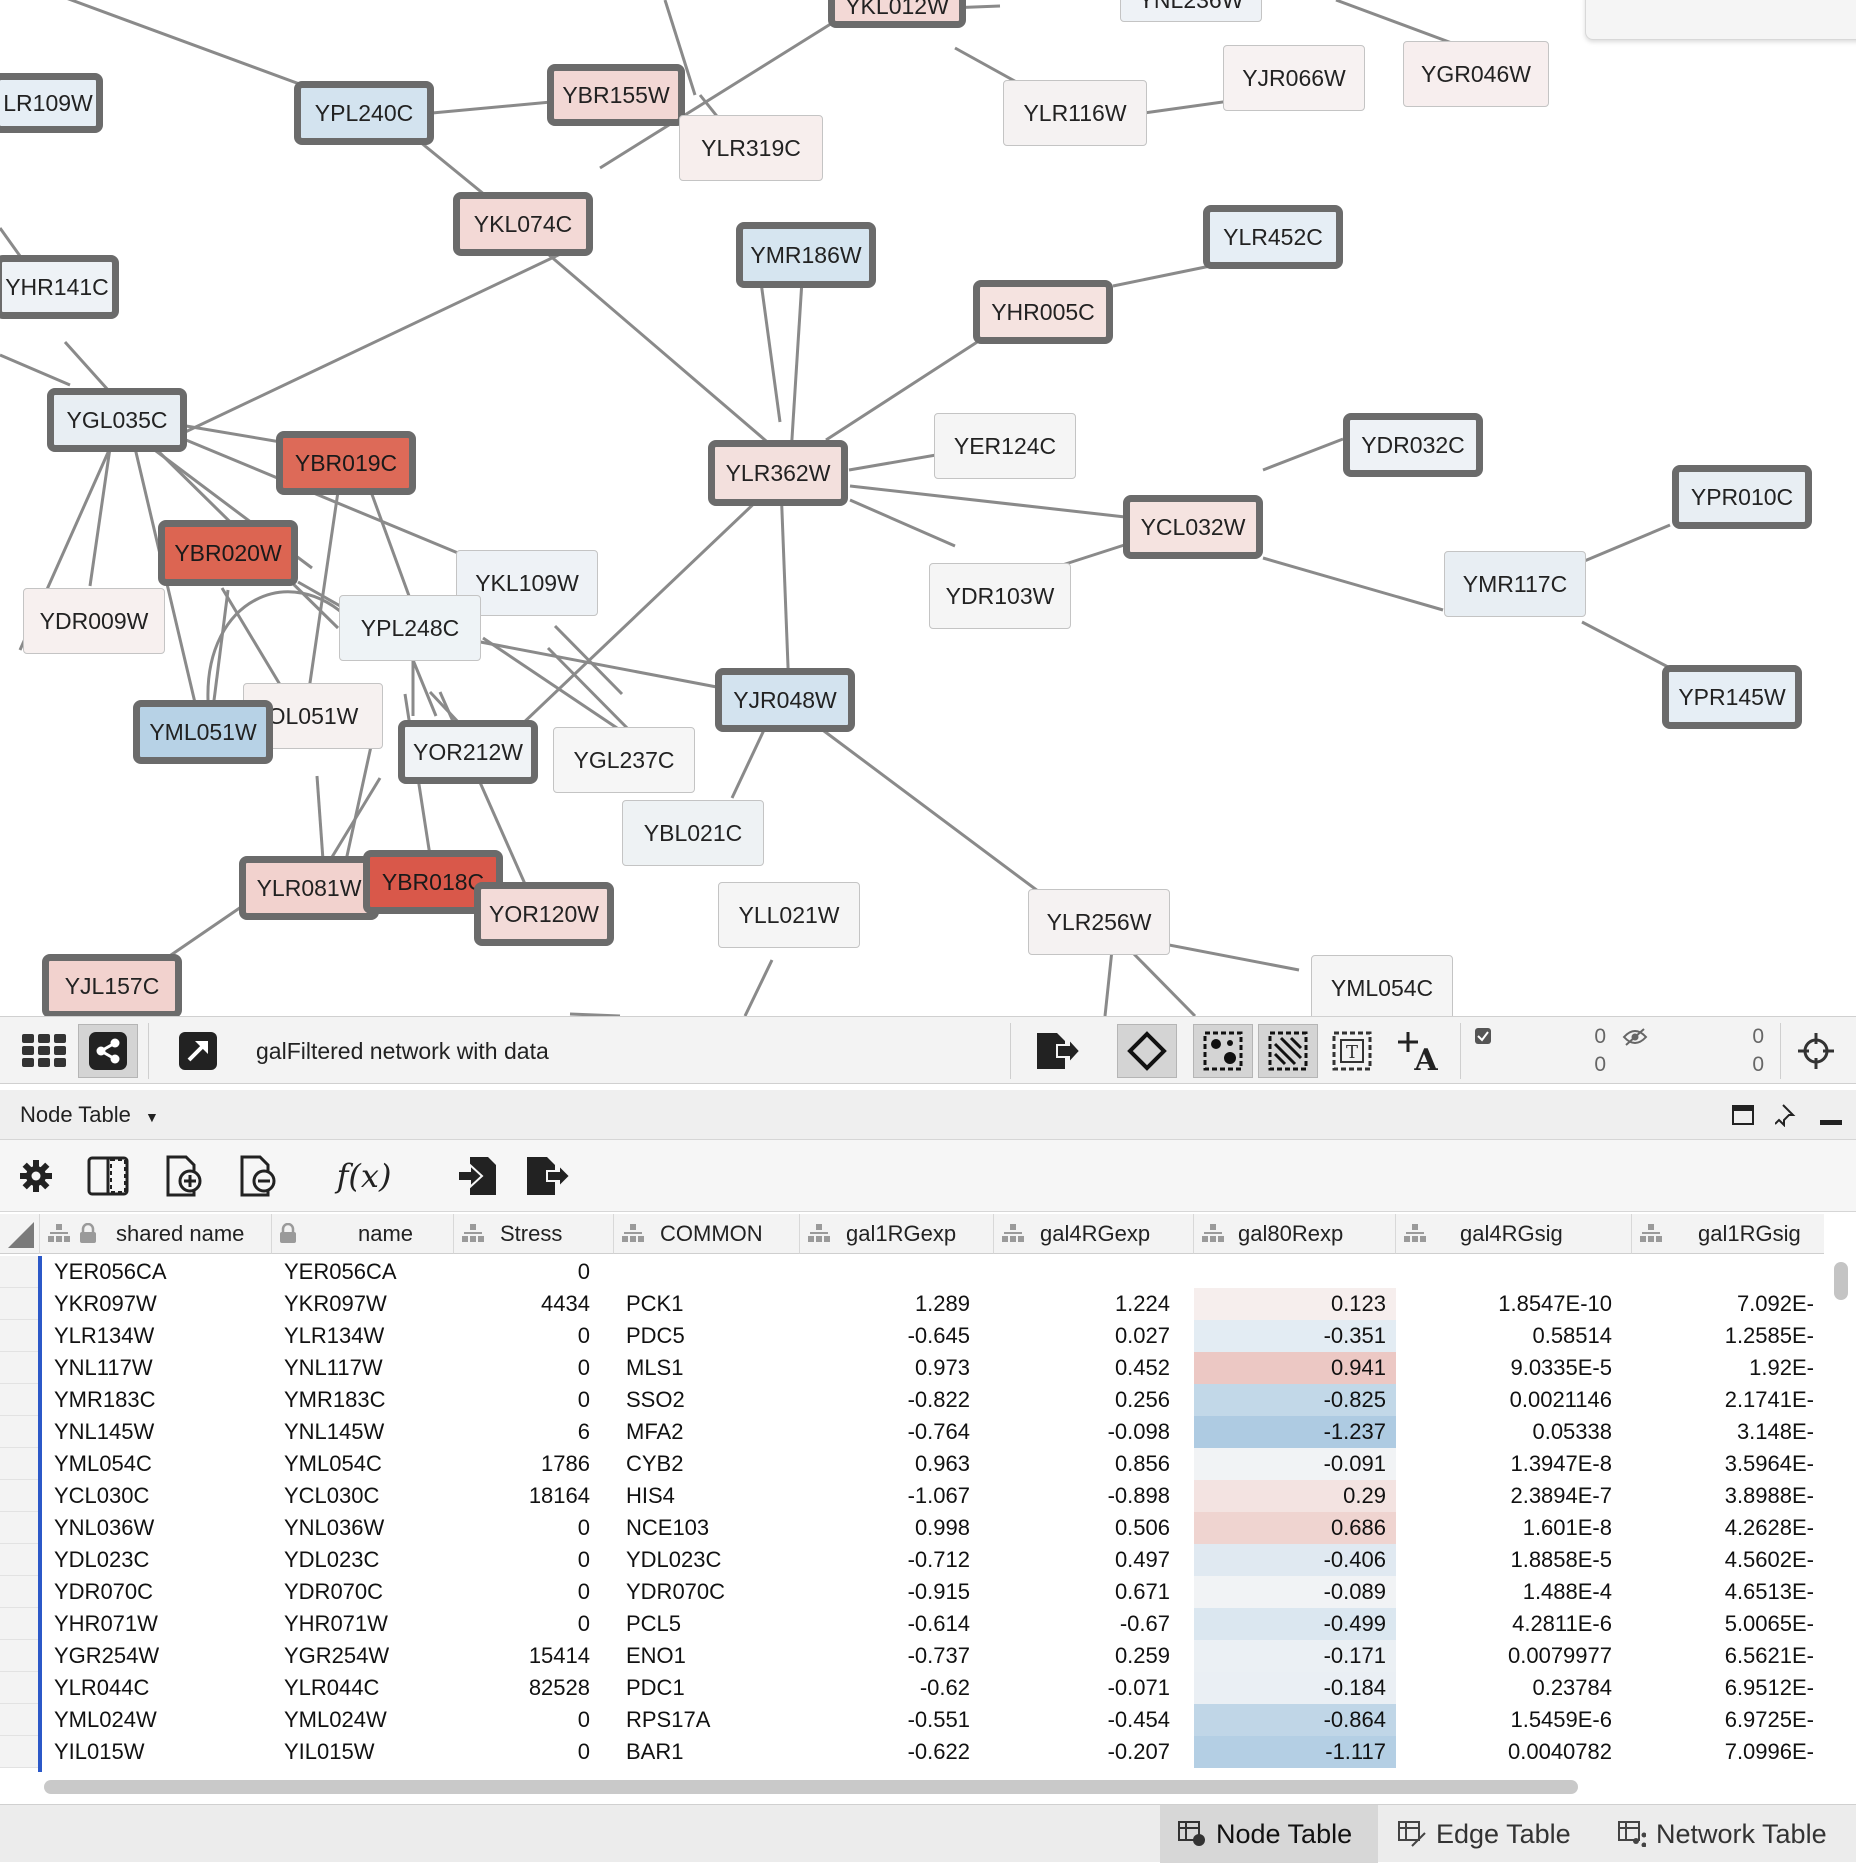 The image size is (1856, 1863). What do you see at coordinates (1476, 74) in the screenshot?
I see `network-node: YGR046W` at bounding box center [1476, 74].